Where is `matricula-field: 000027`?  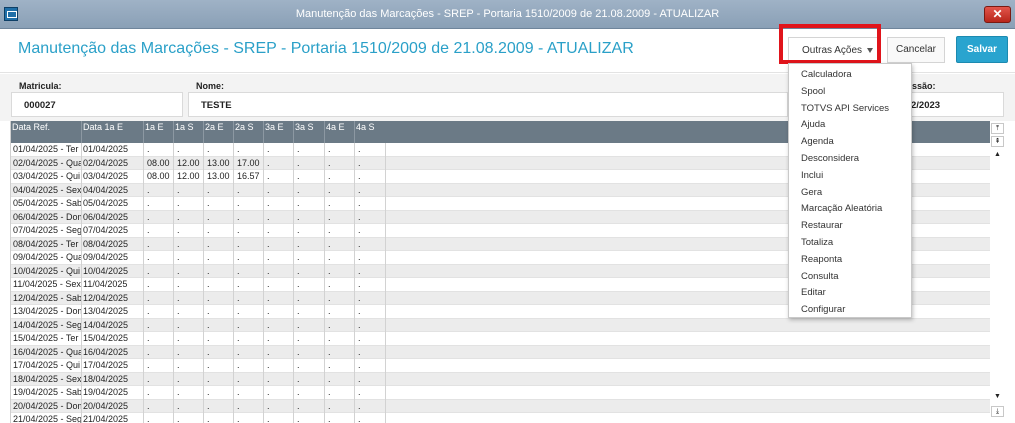
matricula-field: 000027 is located at coordinates (97, 104).